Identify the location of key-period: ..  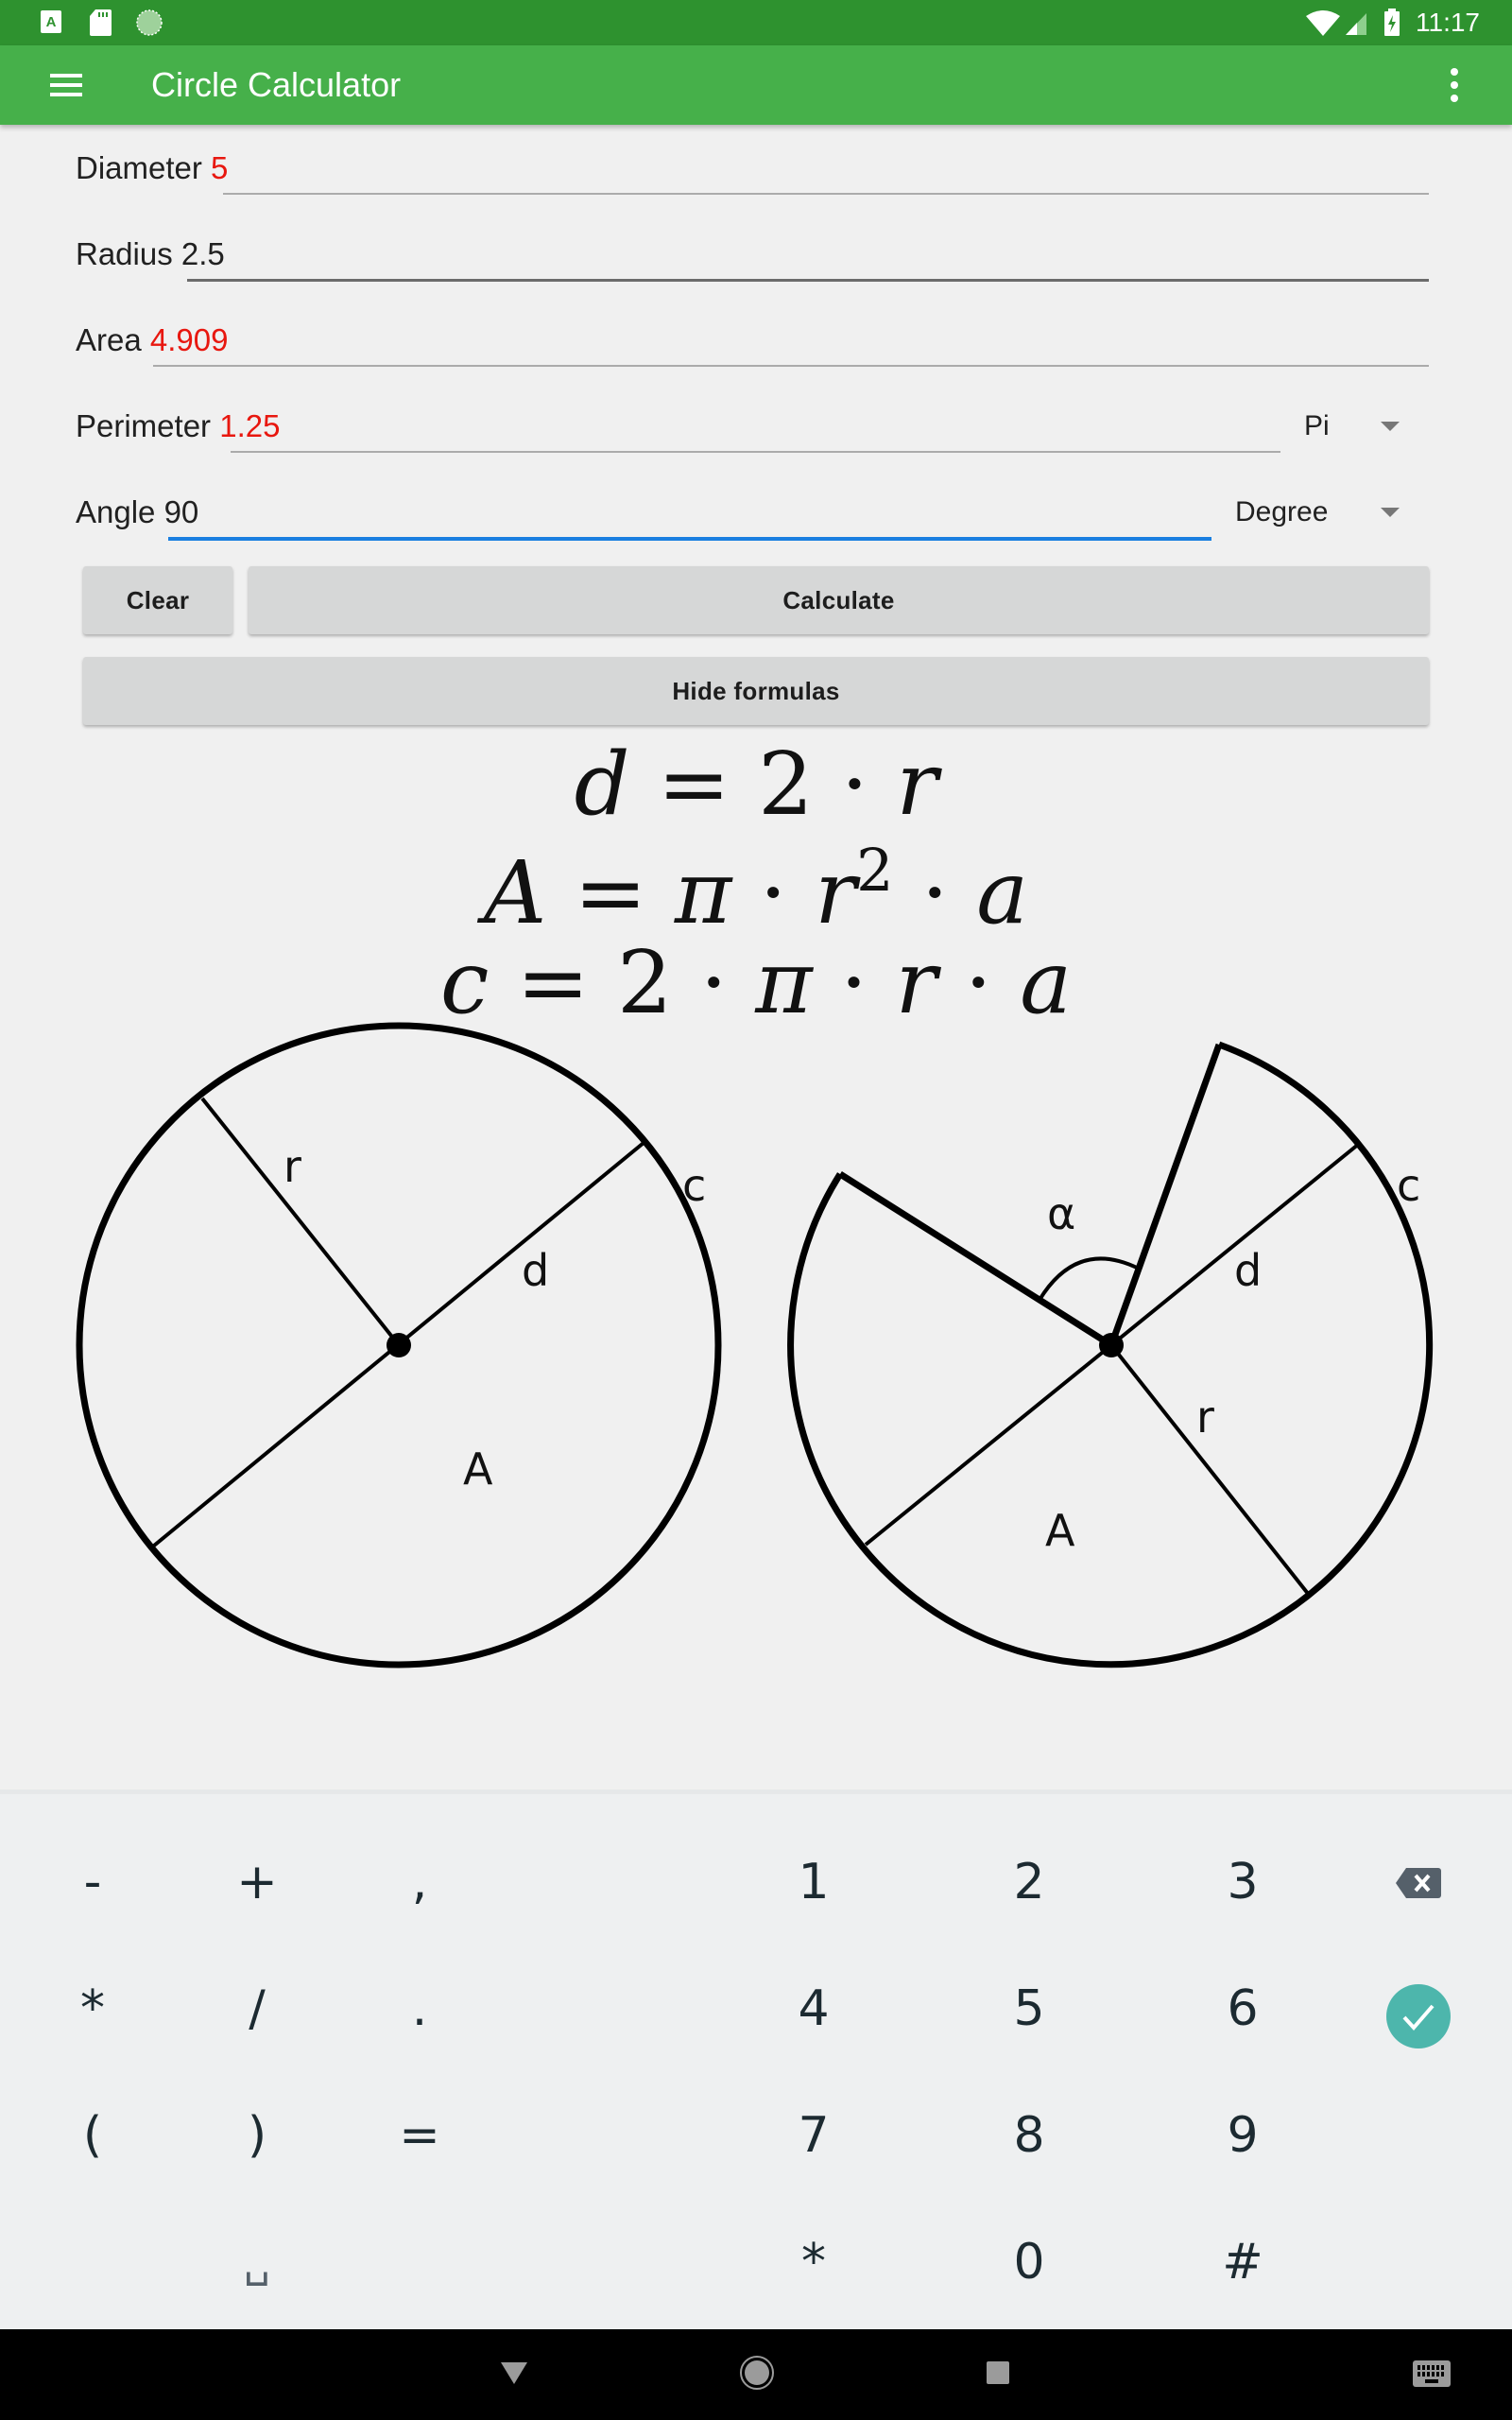
(419, 2009).